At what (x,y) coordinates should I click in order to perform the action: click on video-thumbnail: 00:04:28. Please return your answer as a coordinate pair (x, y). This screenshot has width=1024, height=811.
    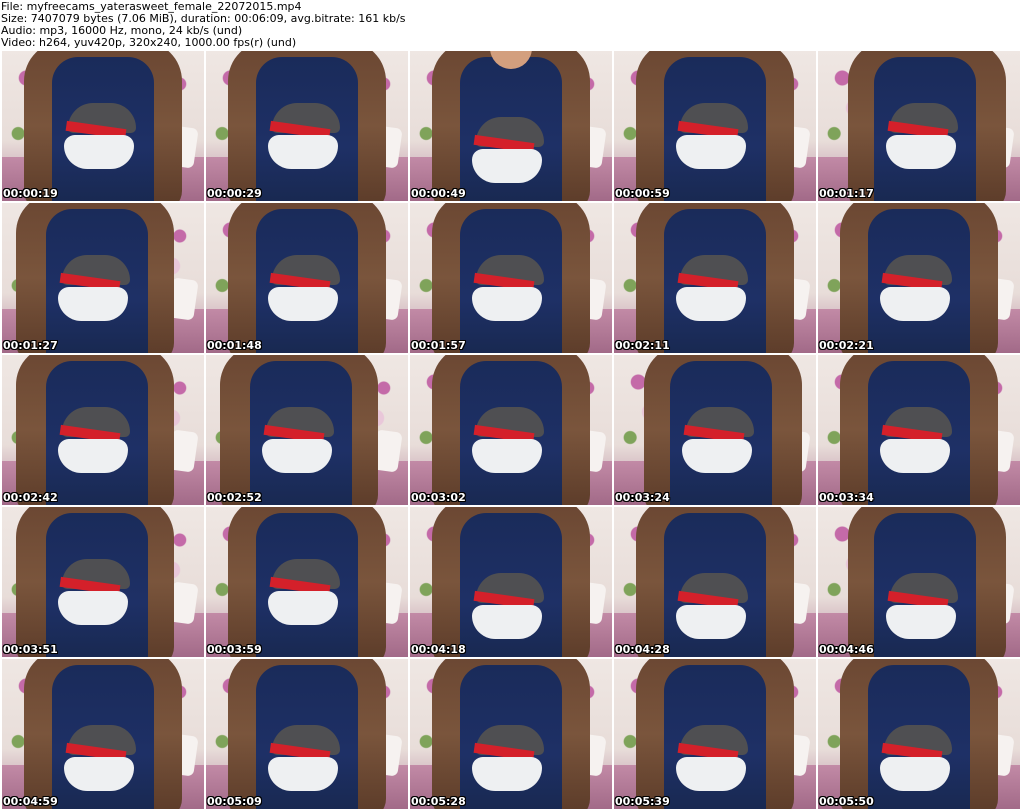
    Looking at the image, I should click on (715, 582).